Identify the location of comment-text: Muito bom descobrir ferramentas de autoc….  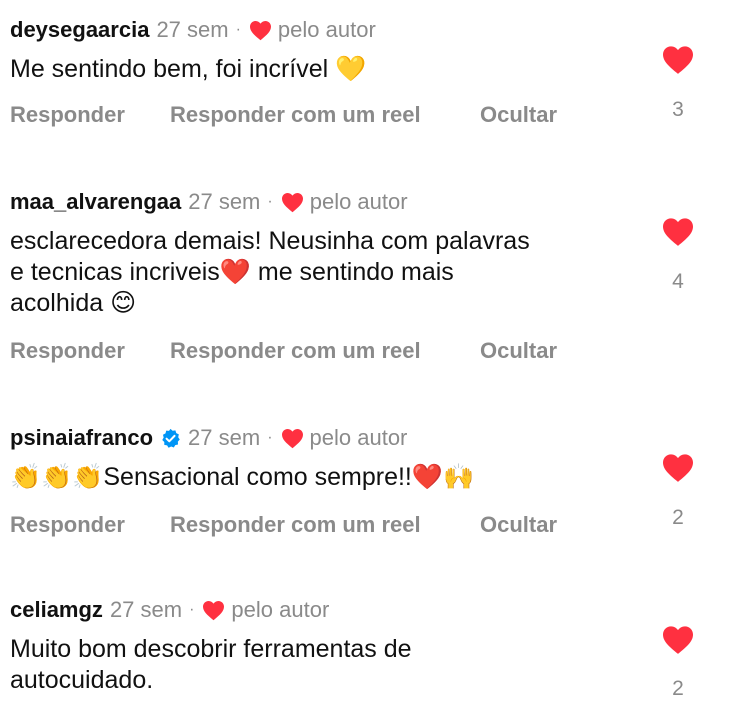
(211, 664).